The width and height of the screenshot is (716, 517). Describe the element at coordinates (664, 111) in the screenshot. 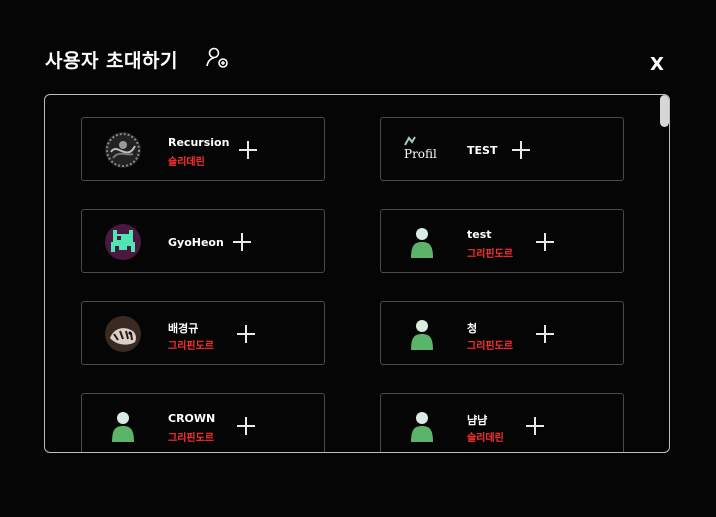

I see `scrollbar-thumb` at that location.